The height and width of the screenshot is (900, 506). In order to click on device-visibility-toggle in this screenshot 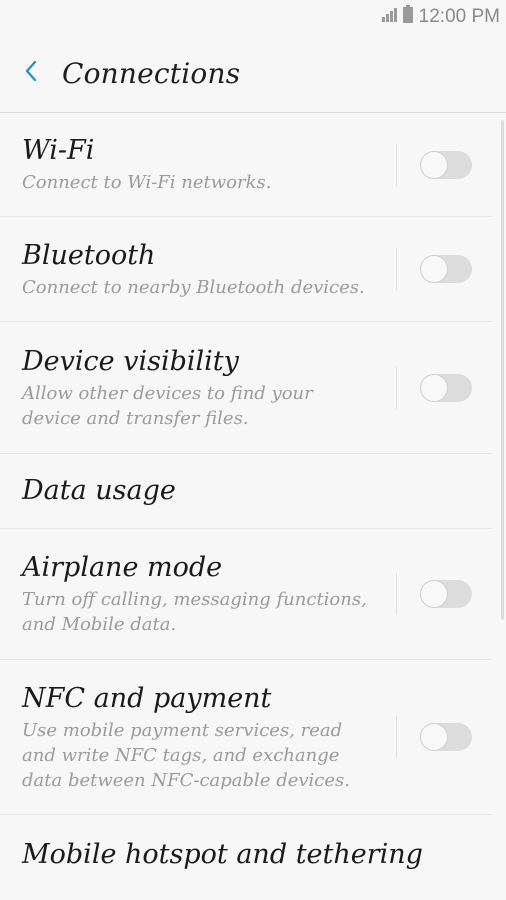, I will do `click(446, 387)`.